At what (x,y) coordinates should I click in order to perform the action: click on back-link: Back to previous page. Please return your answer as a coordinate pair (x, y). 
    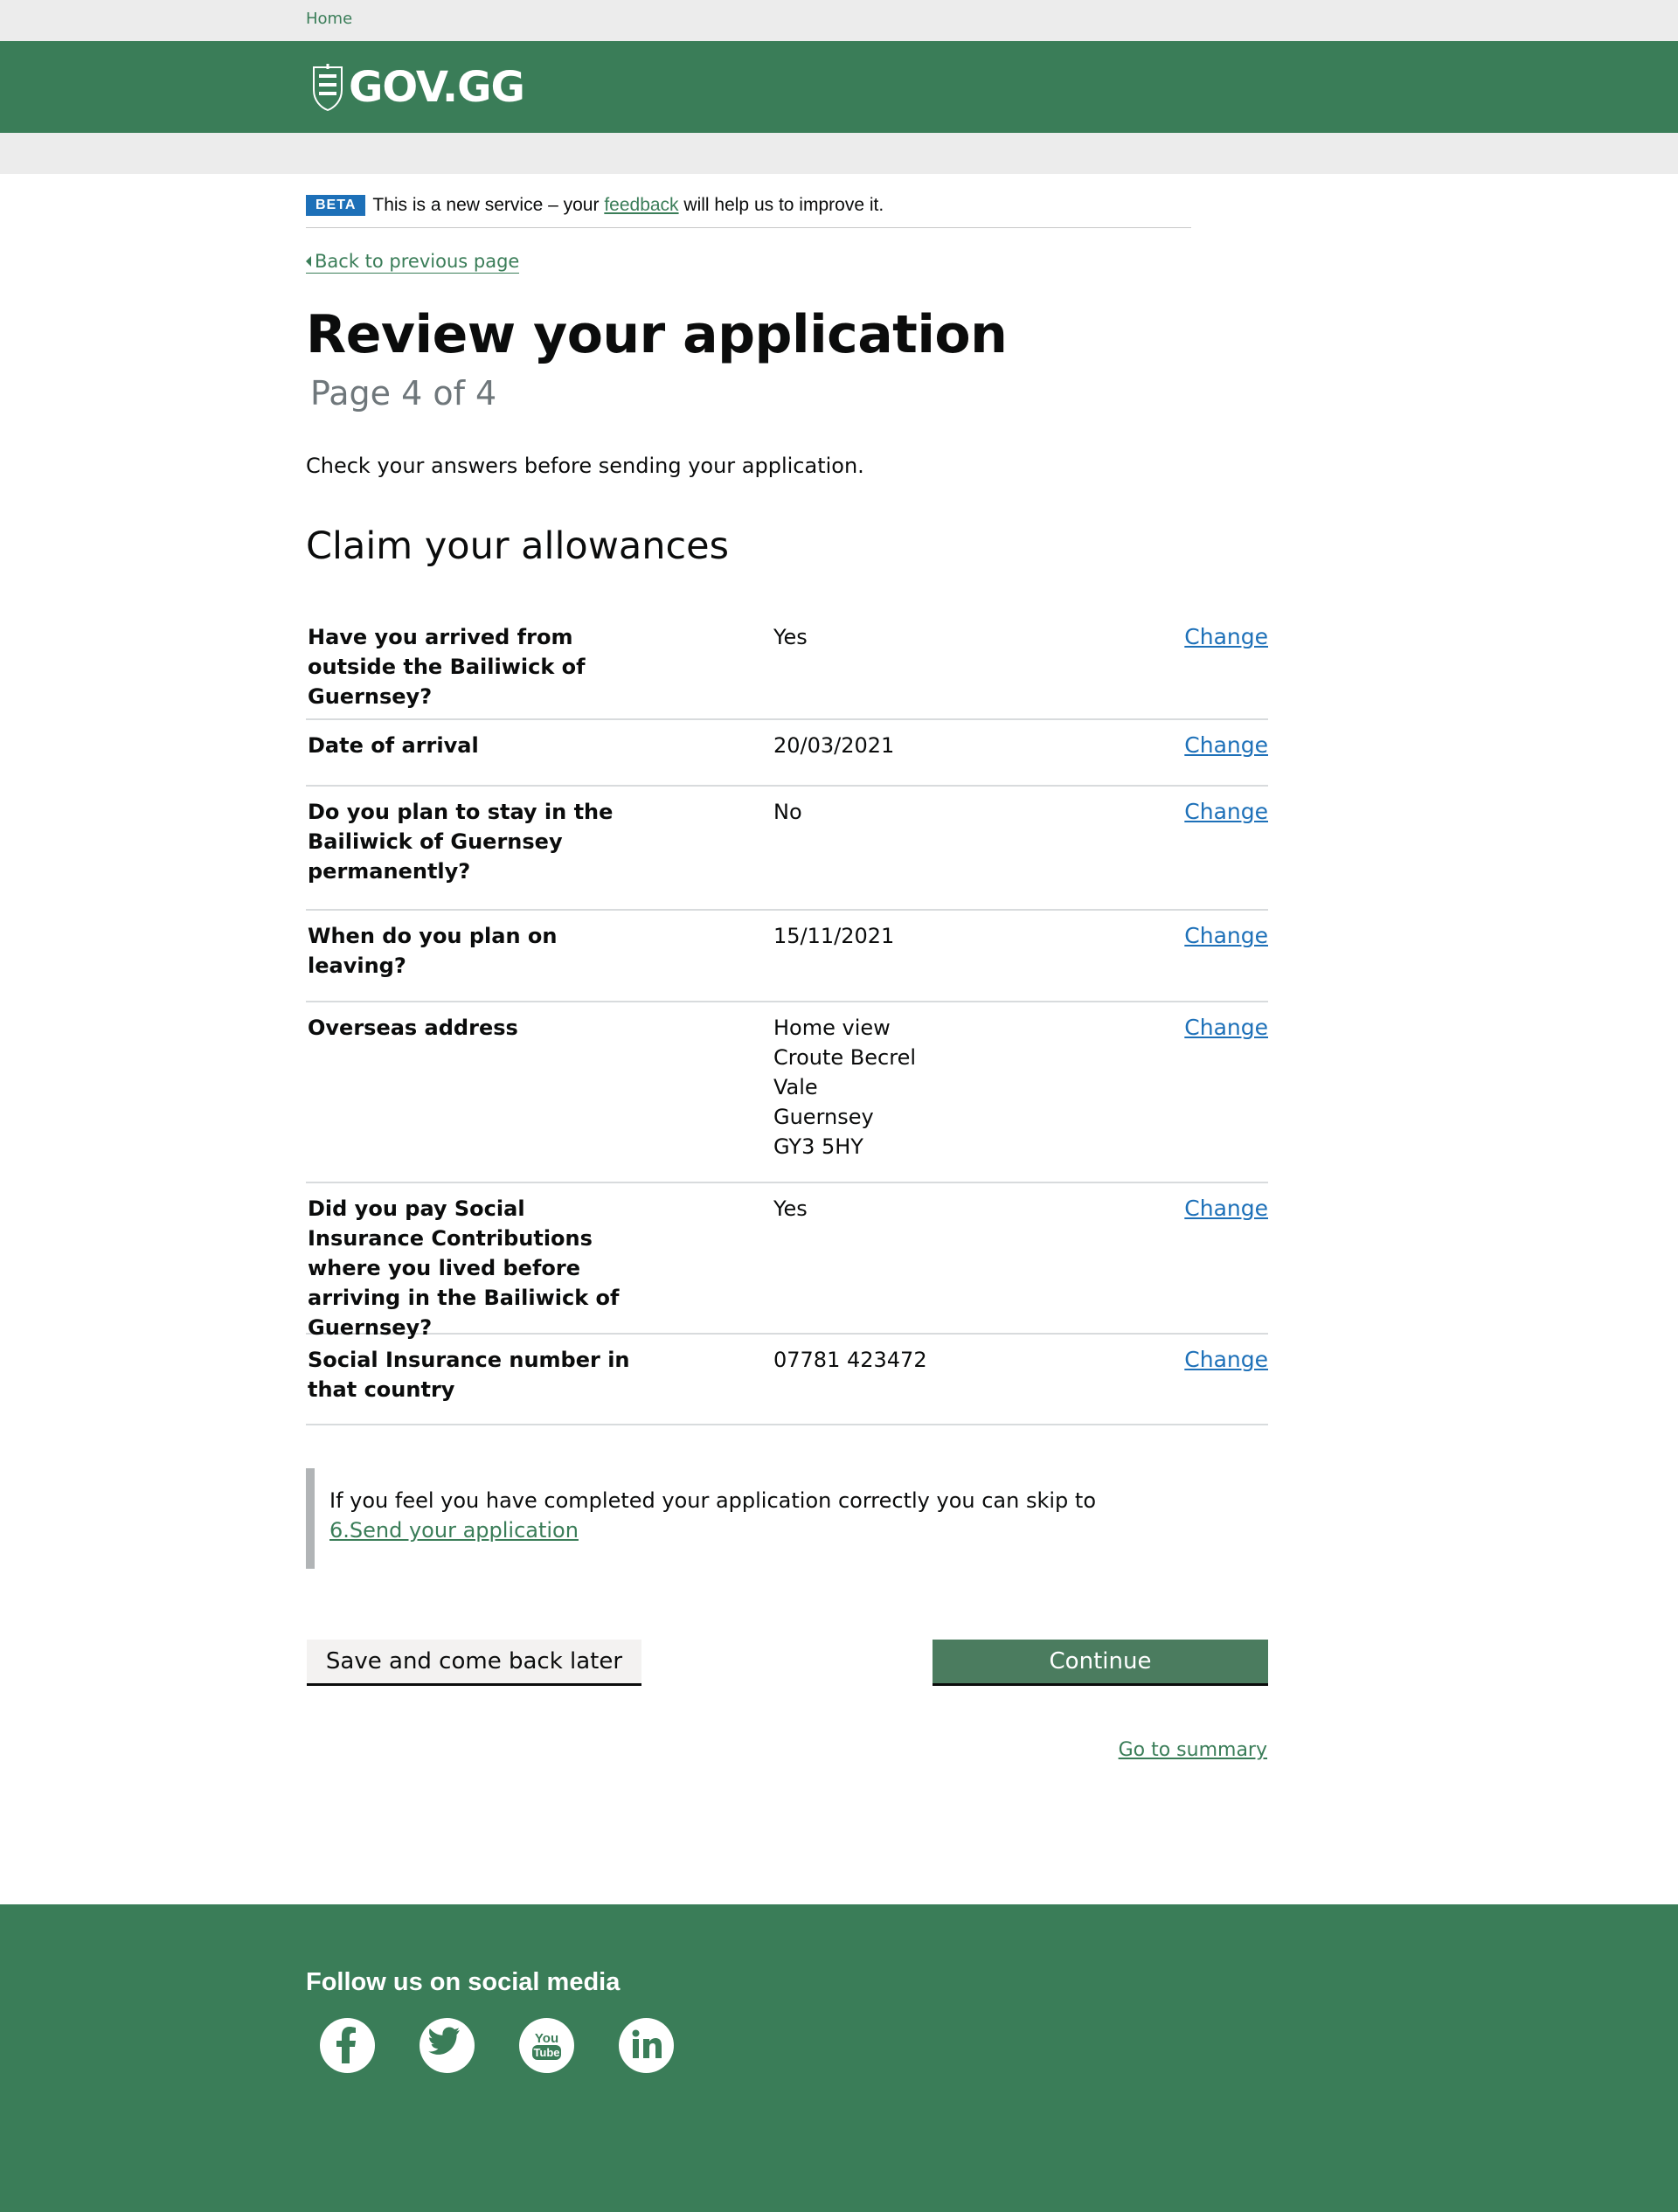
    Looking at the image, I should click on (413, 262).